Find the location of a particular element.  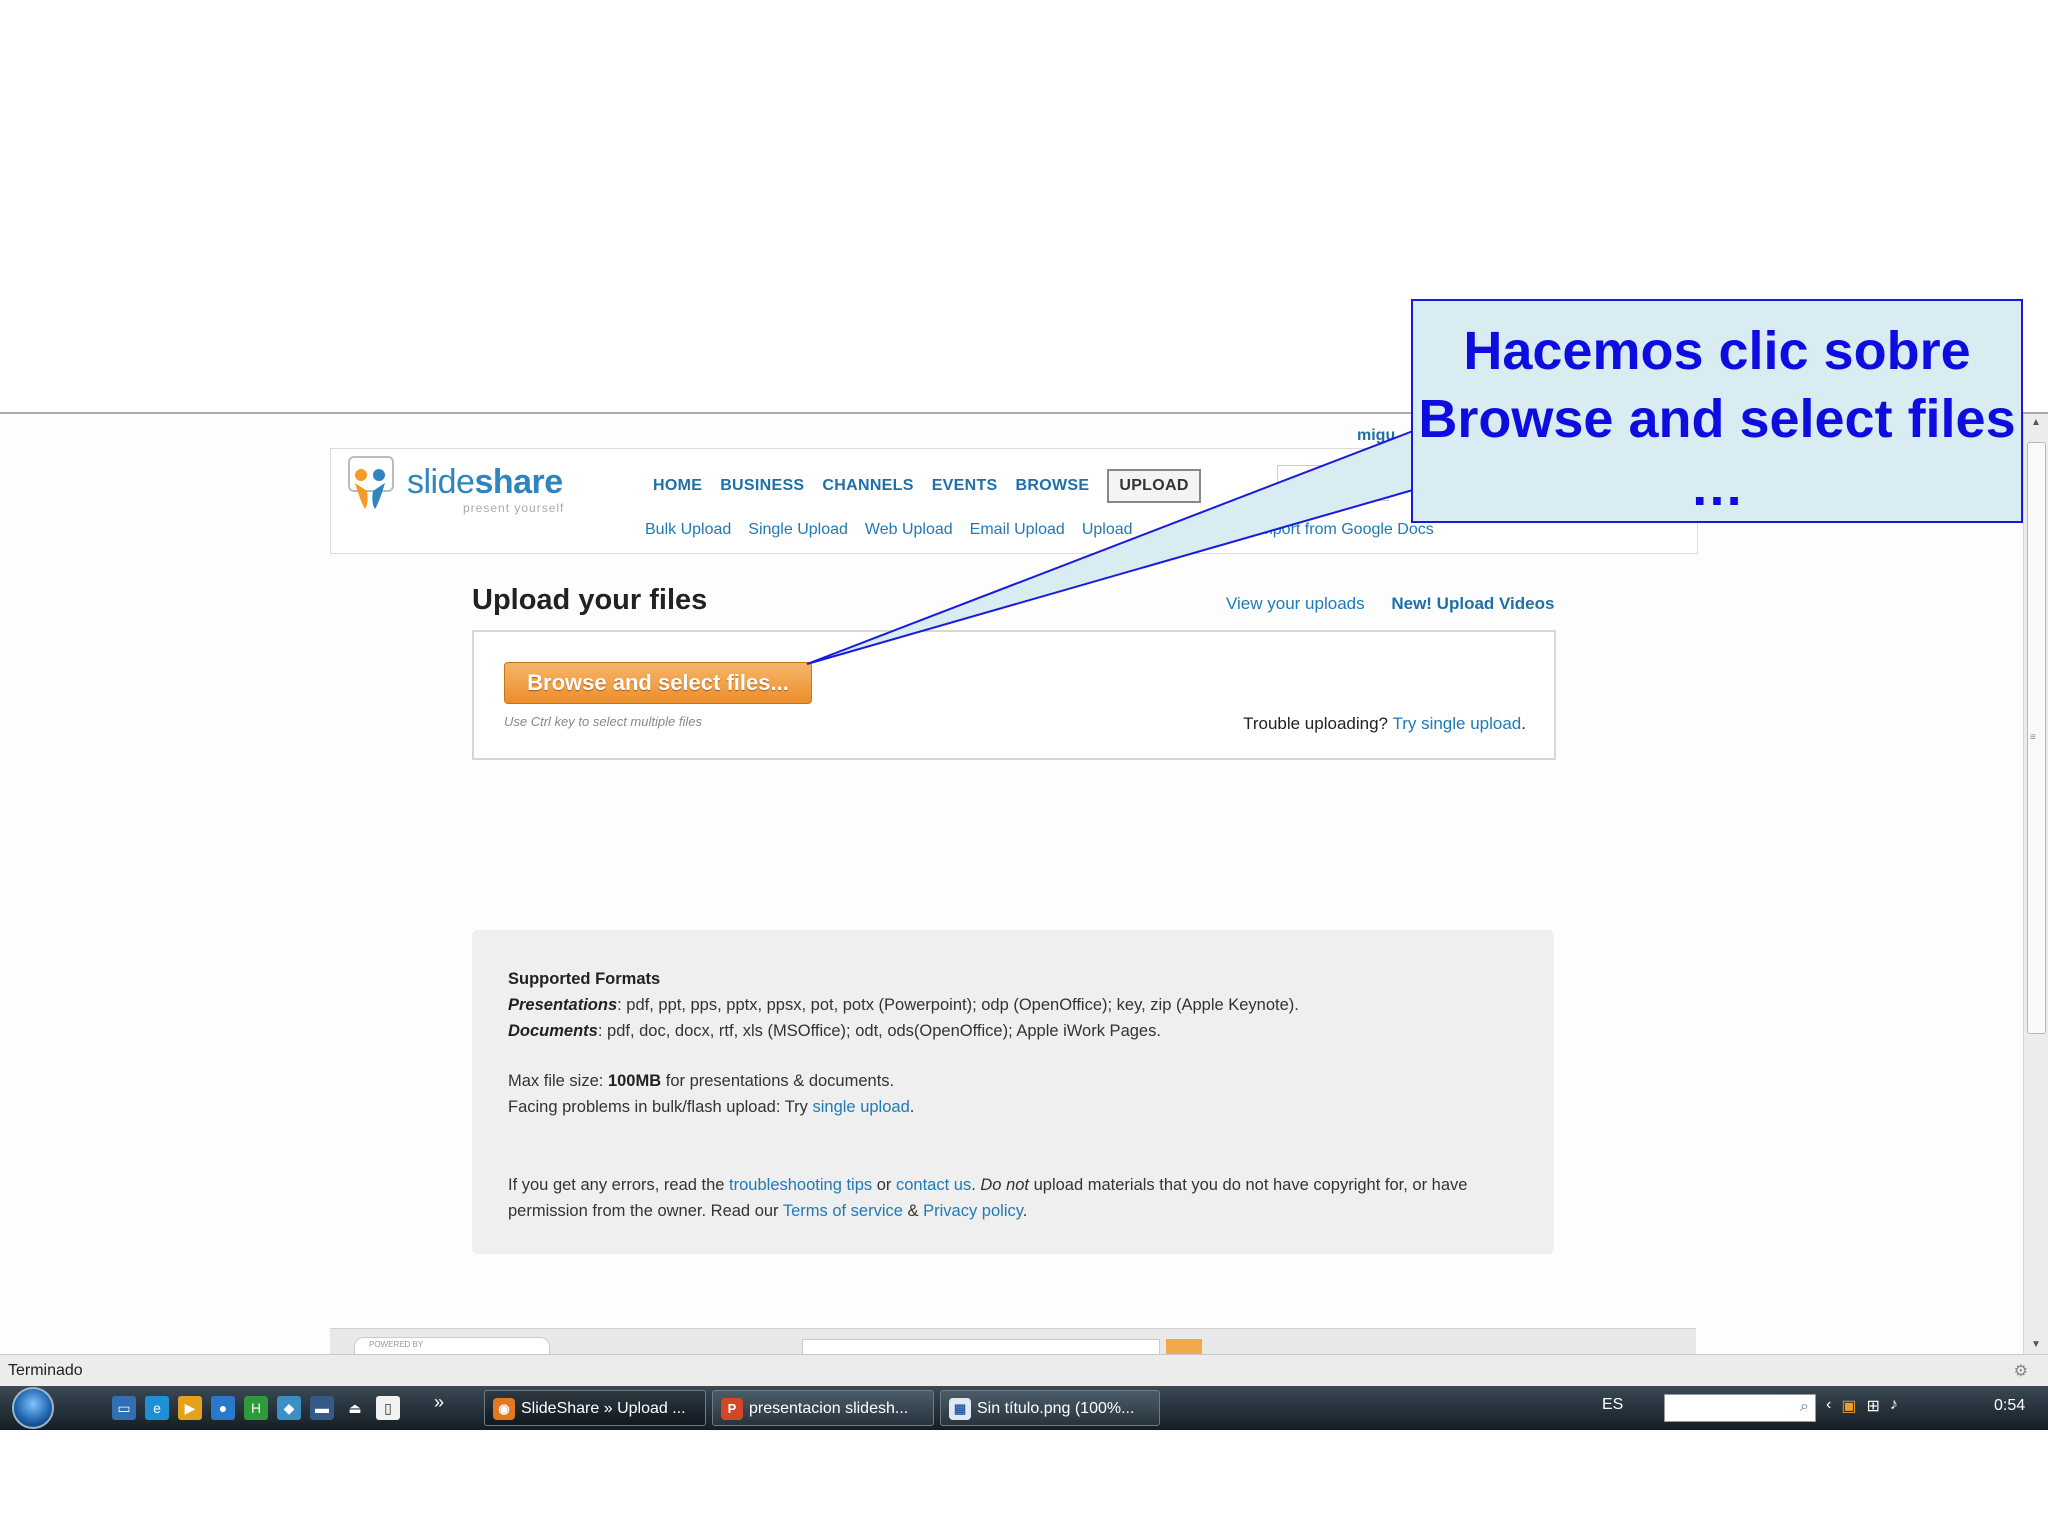

nav-upload-button: UPLOAD is located at coordinates (1154, 486).